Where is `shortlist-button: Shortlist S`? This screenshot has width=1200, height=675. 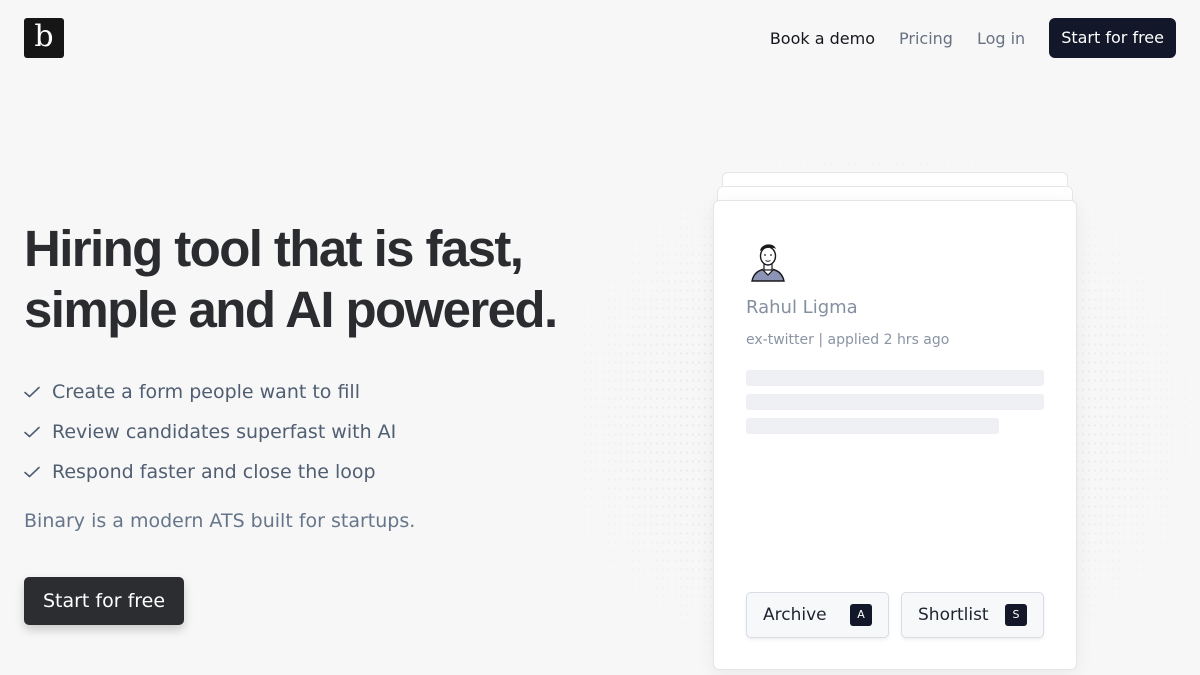 shortlist-button: Shortlist S is located at coordinates (972, 615).